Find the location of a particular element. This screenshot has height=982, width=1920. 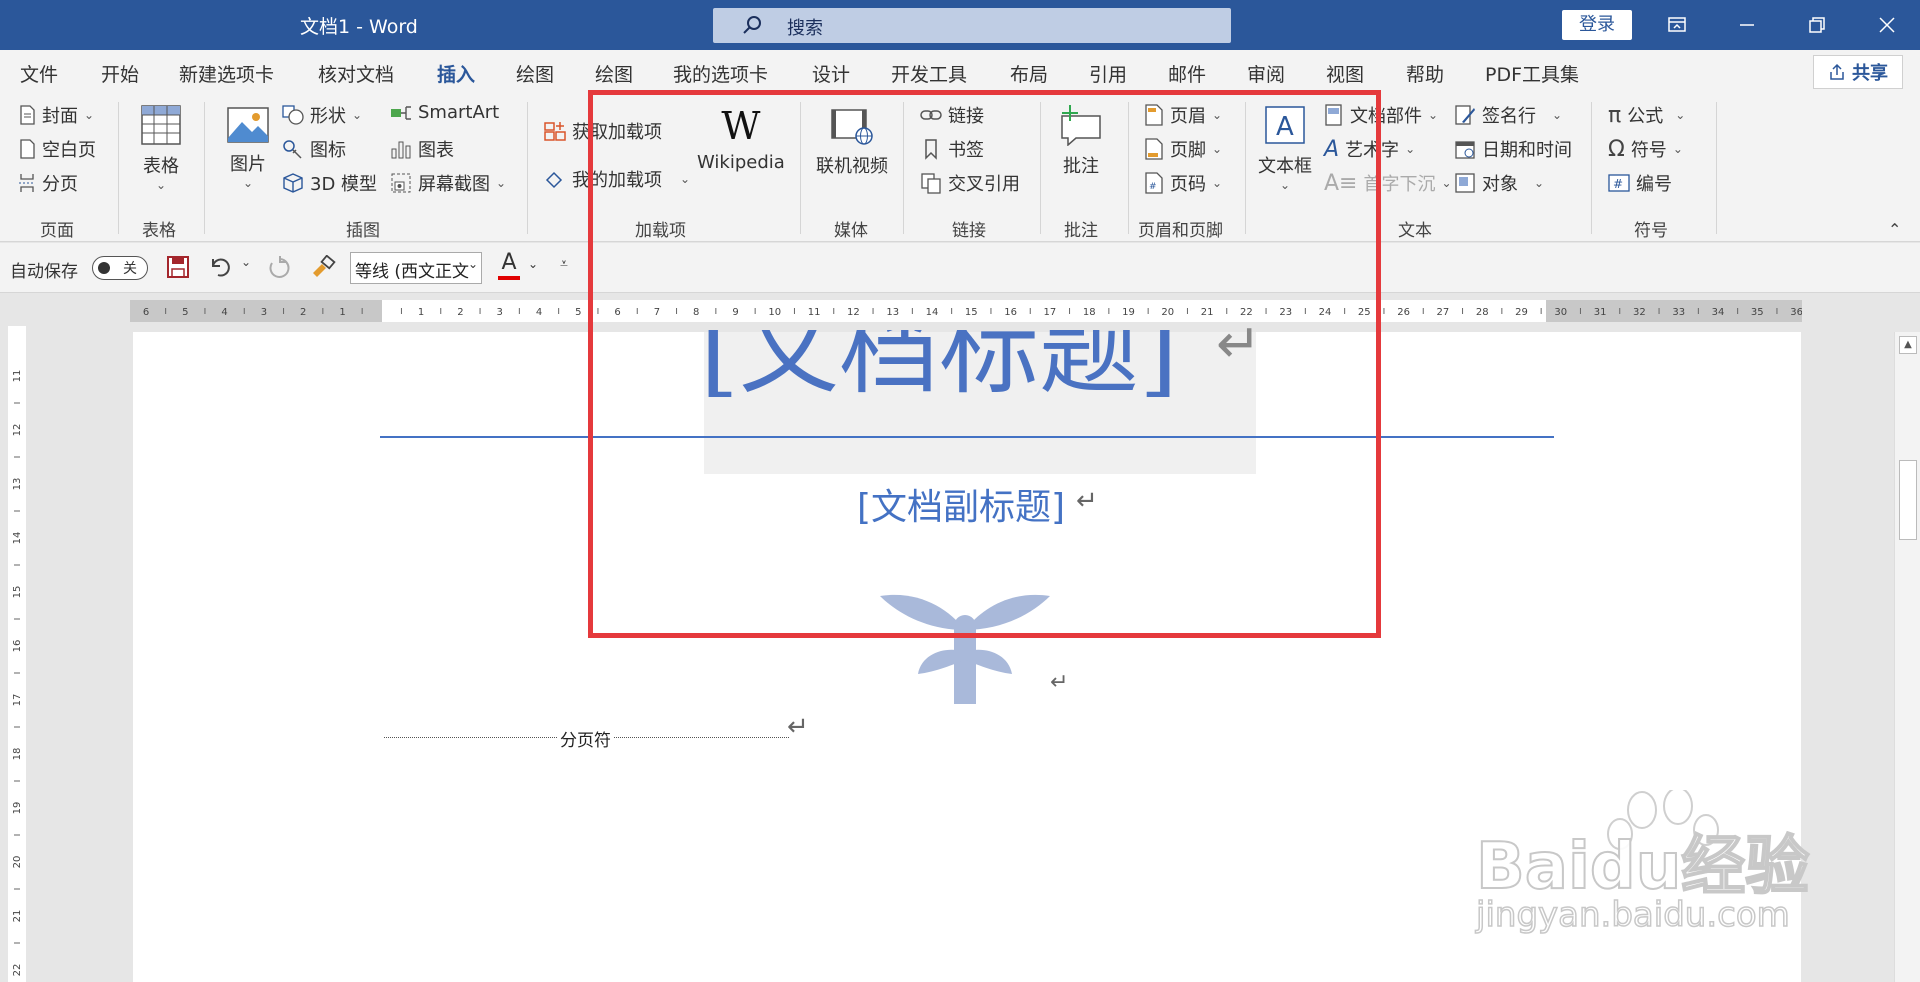

ruler-number: 1 is located at coordinates (342, 312).